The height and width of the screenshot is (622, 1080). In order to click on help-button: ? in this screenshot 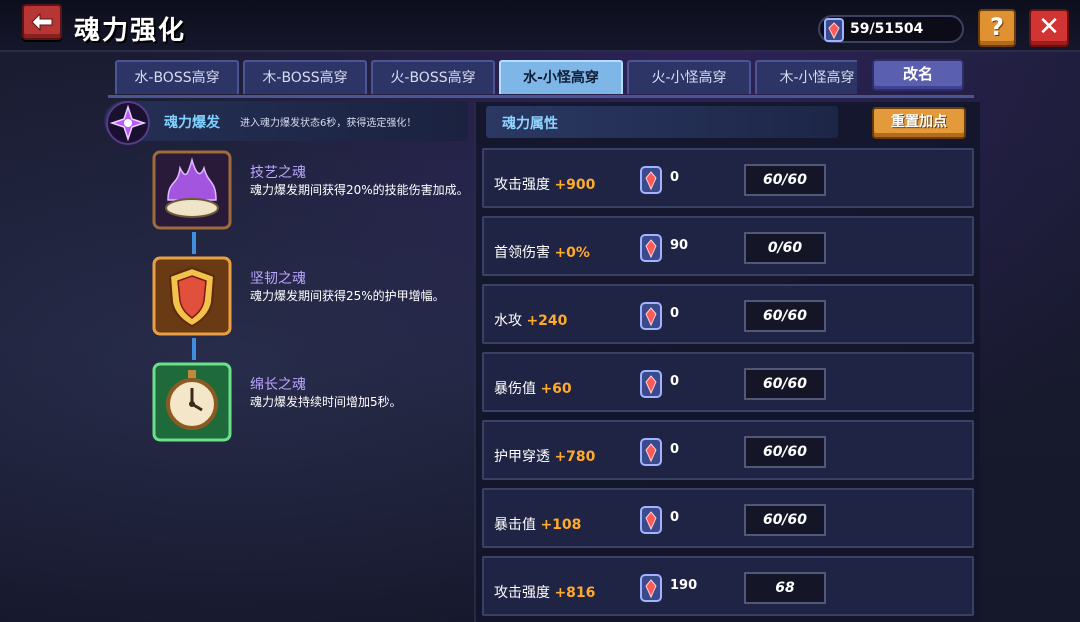, I will do `click(997, 28)`.